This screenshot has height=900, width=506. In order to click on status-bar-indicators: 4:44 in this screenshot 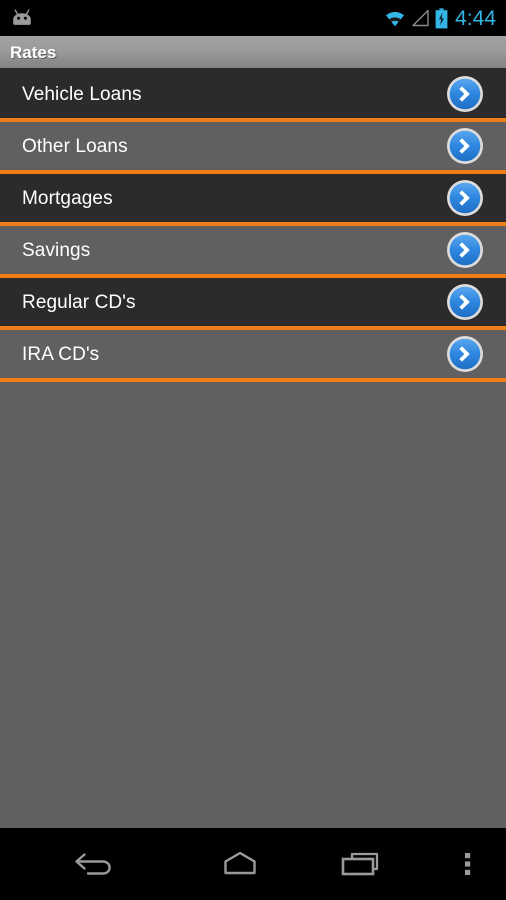, I will do `click(440, 18)`.